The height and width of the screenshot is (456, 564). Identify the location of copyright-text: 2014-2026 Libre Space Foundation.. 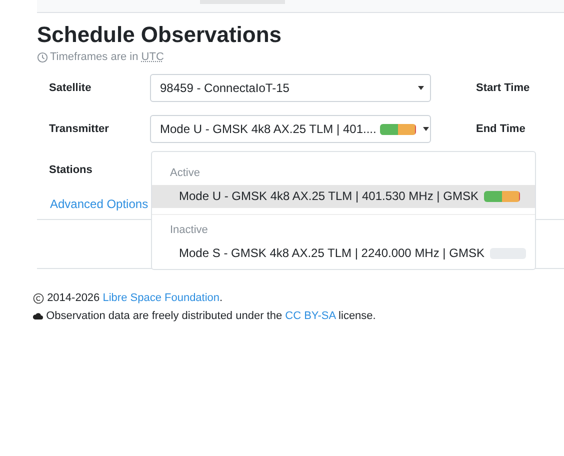
(135, 298).